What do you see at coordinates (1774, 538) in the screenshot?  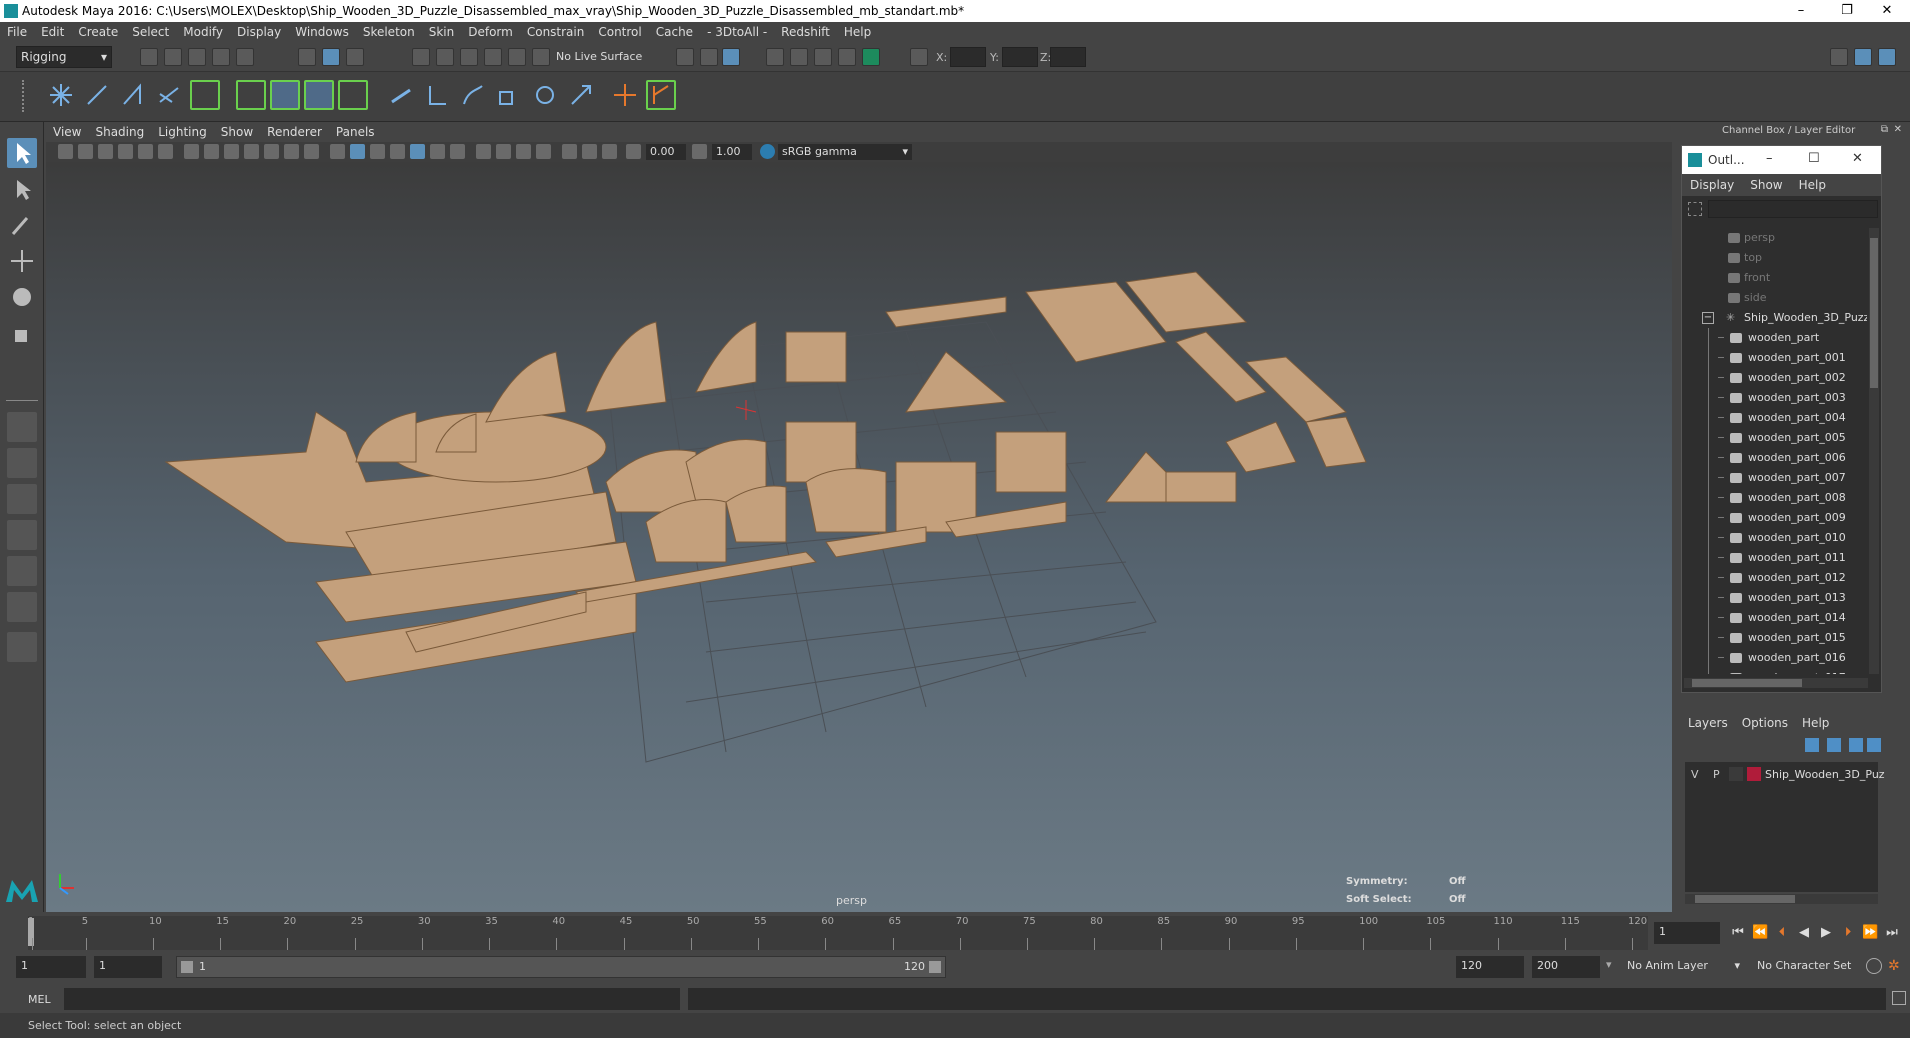 I see `outliner-item: wooden_part_010` at bounding box center [1774, 538].